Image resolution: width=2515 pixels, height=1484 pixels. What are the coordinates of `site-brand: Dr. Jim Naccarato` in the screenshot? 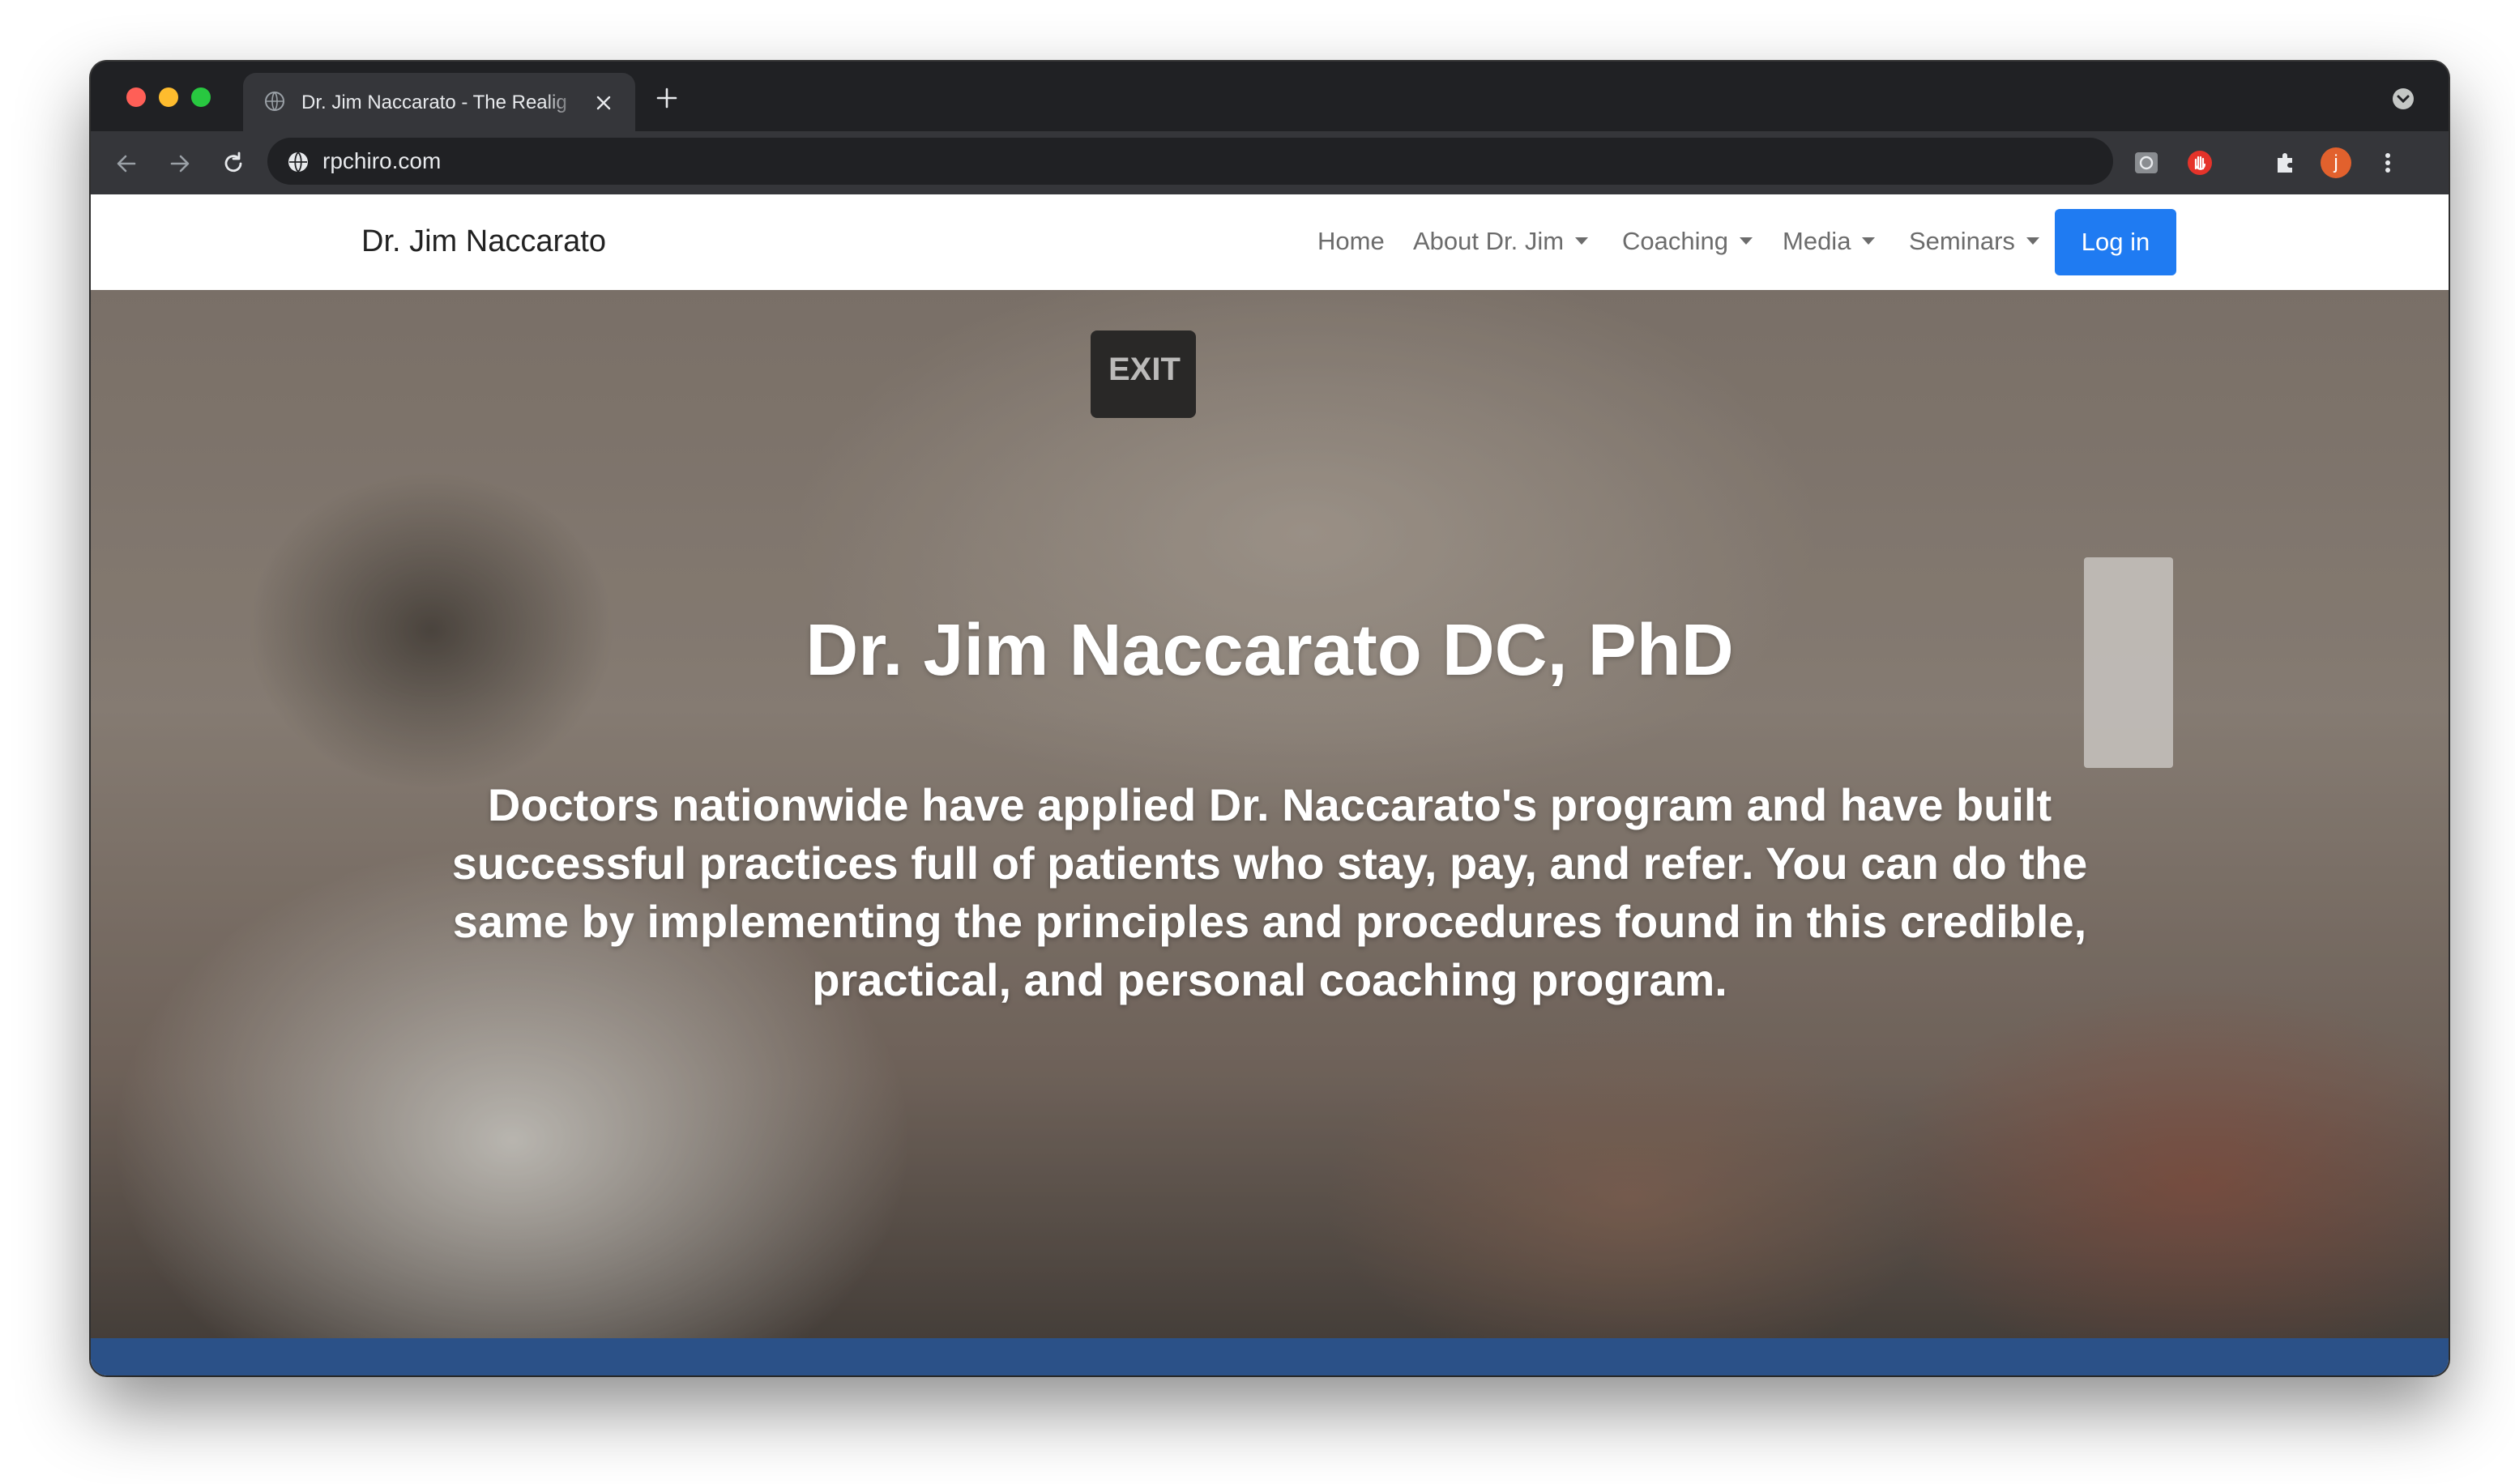 It's located at (483, 241).